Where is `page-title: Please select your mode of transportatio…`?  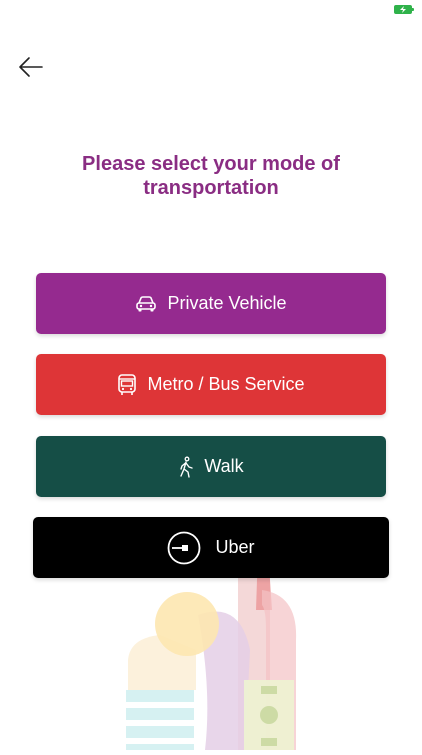 page-title: Please select your mode of transportatio… is located at coordinates (211, 176).